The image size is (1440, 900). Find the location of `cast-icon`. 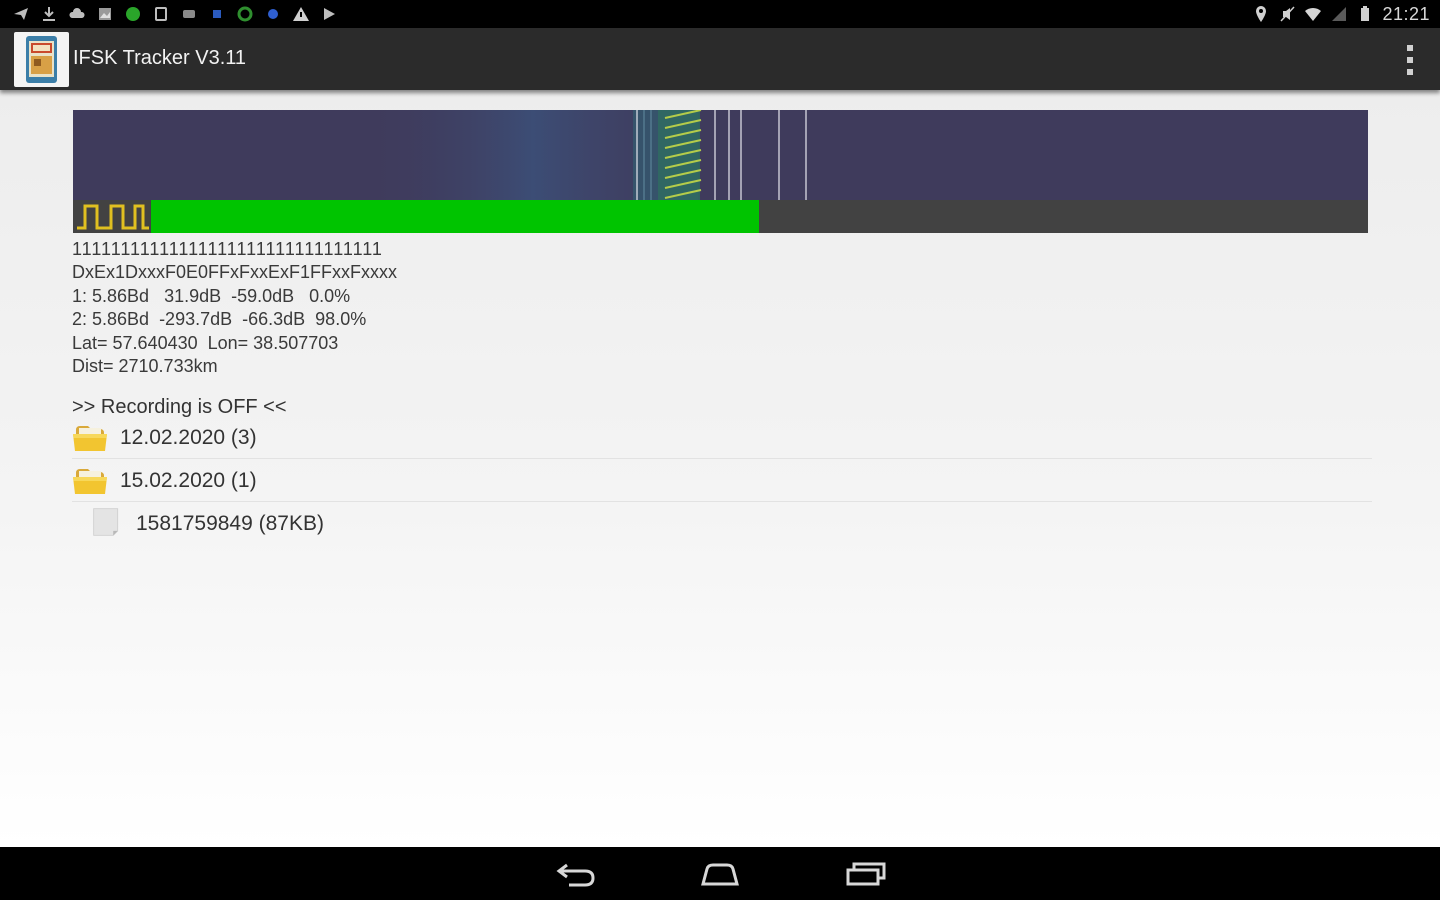

cast-icon is located at coordinates (189, 14).